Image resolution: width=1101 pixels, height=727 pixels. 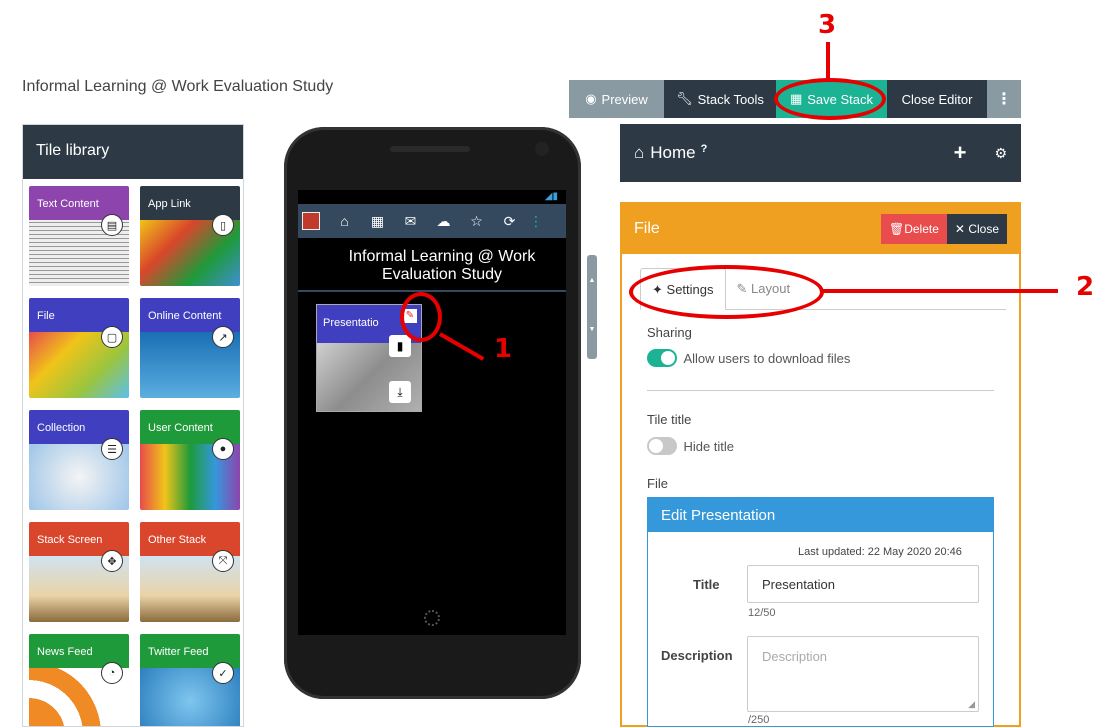 I want to click on twitter-icon: ✓, so click(x=223, y=673).